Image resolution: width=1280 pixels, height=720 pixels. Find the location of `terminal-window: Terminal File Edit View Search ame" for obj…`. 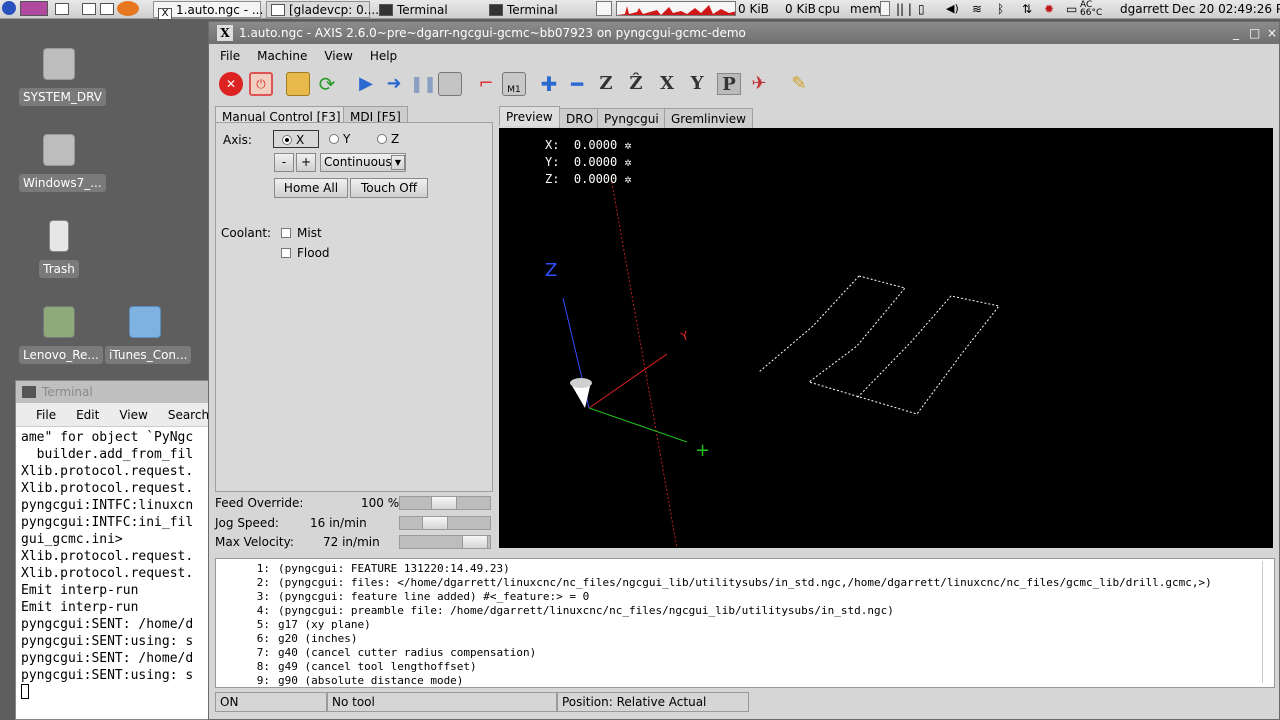

terminal-window: Terminal File Edit View Search ame" for obj… is located at coordinates (115, 550).